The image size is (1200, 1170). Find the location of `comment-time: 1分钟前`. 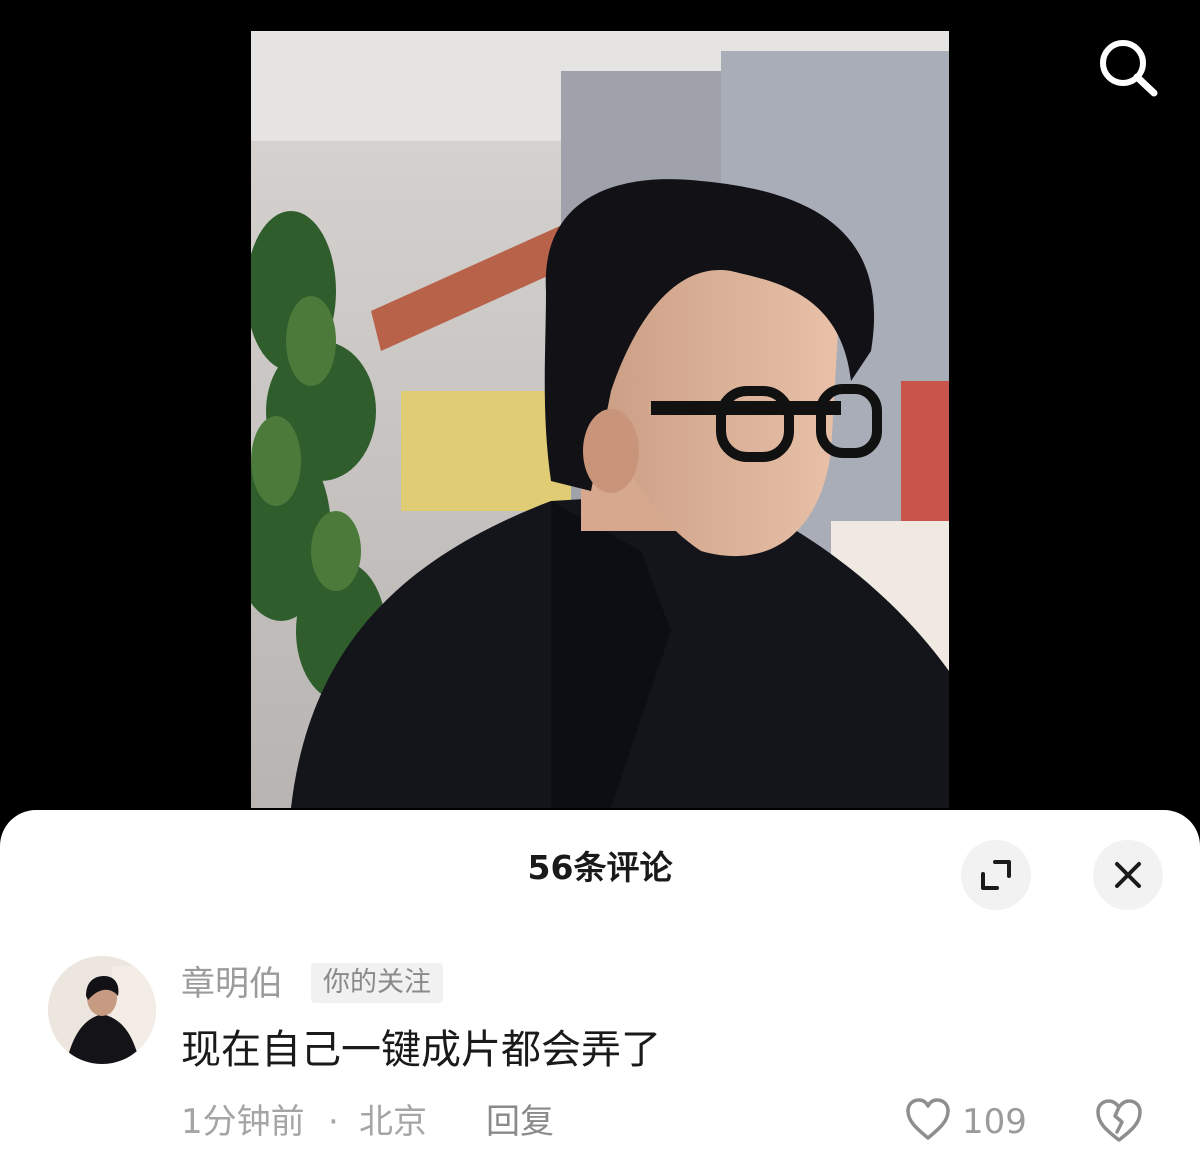

comment-time: 1分钟前 is located at coordinates (243, 1122).